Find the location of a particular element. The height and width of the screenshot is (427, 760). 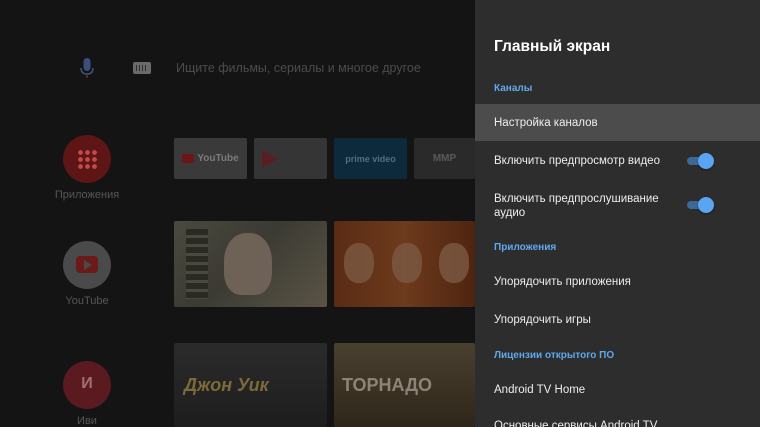

android-tv-home-item: Android TV Home is located at coordinates (617, 390).